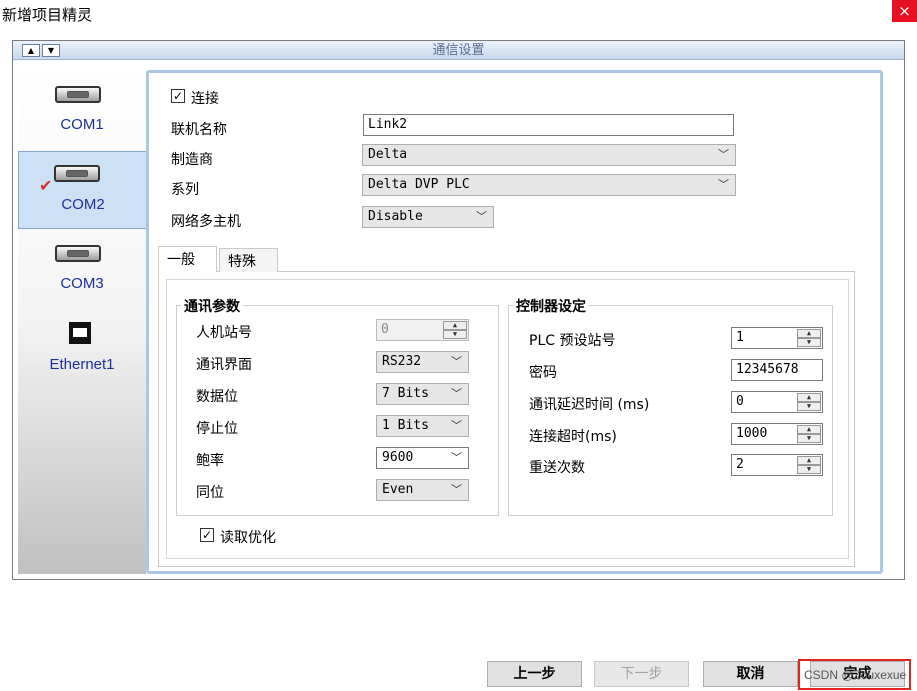 The height and width of the screenshot is (691, 917). I want to click on down-arrow-icon: ▼, so click(51, 50).